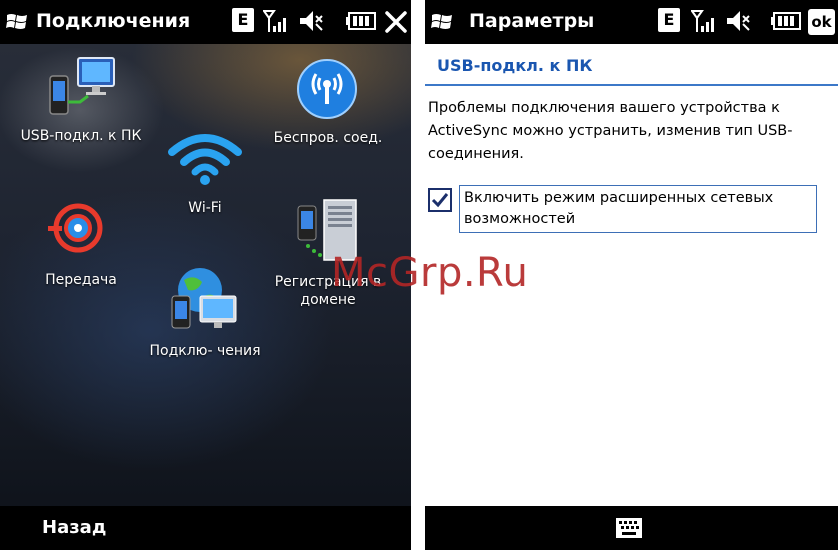 This screenshot has width=838, height=550. I want to click on usb-pc-connection-icon, so click(82, 86).